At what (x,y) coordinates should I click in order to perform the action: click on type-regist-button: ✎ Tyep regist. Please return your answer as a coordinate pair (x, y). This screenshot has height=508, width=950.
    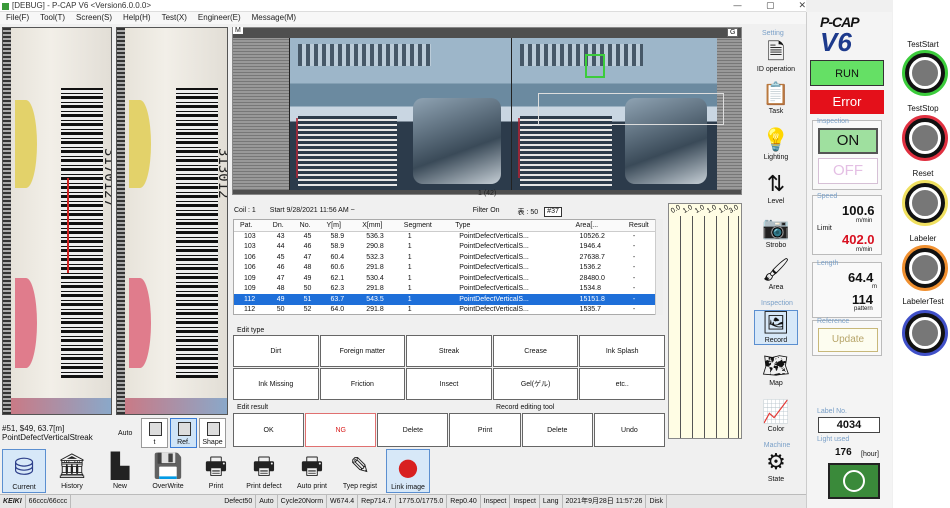
    Looking at the image, I should click on (360, 471).